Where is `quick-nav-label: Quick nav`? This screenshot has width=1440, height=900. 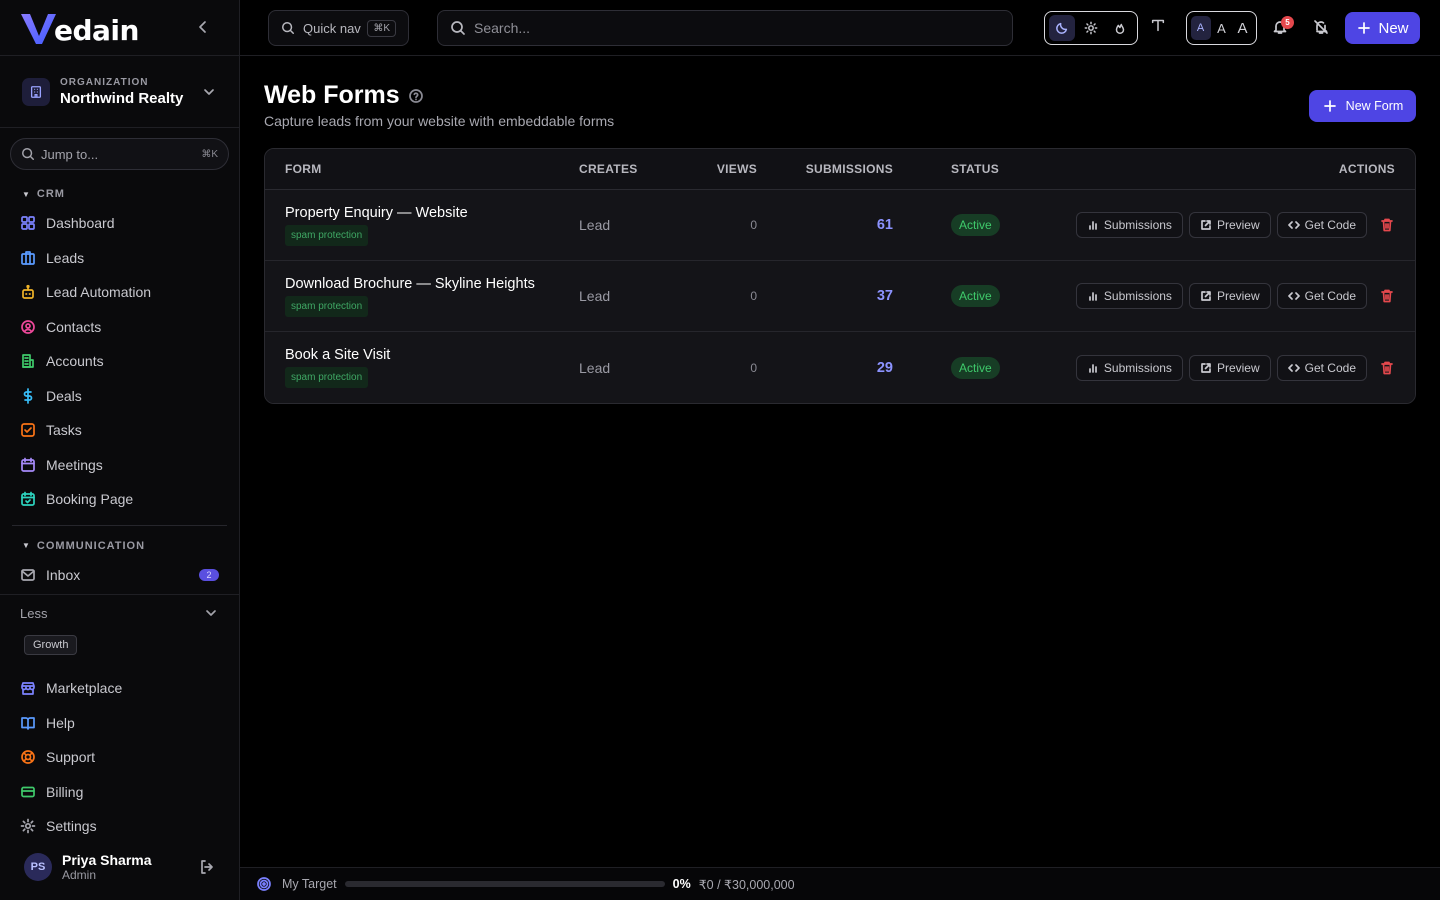 quick-nav-label: Quick nav is located at coordinates (332, 28).